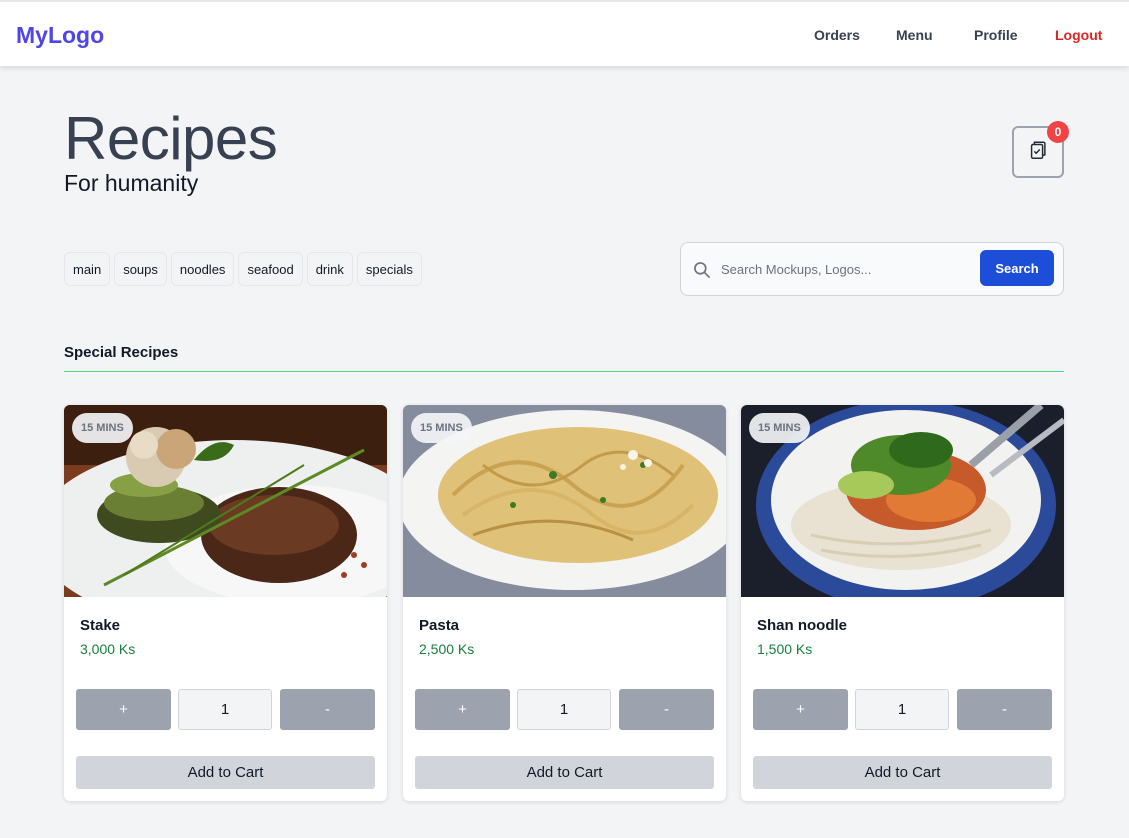 The height and width of the screenshot is (838, 1129). I want to click on category-specials: specials, so click(389, 269).